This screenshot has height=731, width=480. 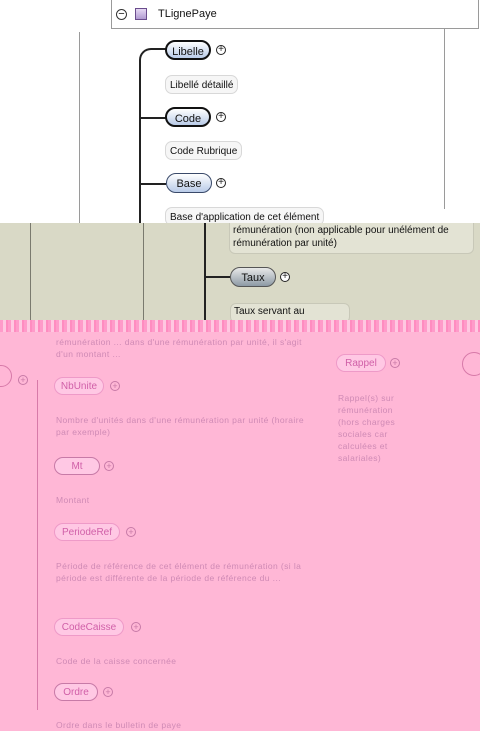 I want to click on desc-code: Code Rubrique, so click(x=204, y=150).